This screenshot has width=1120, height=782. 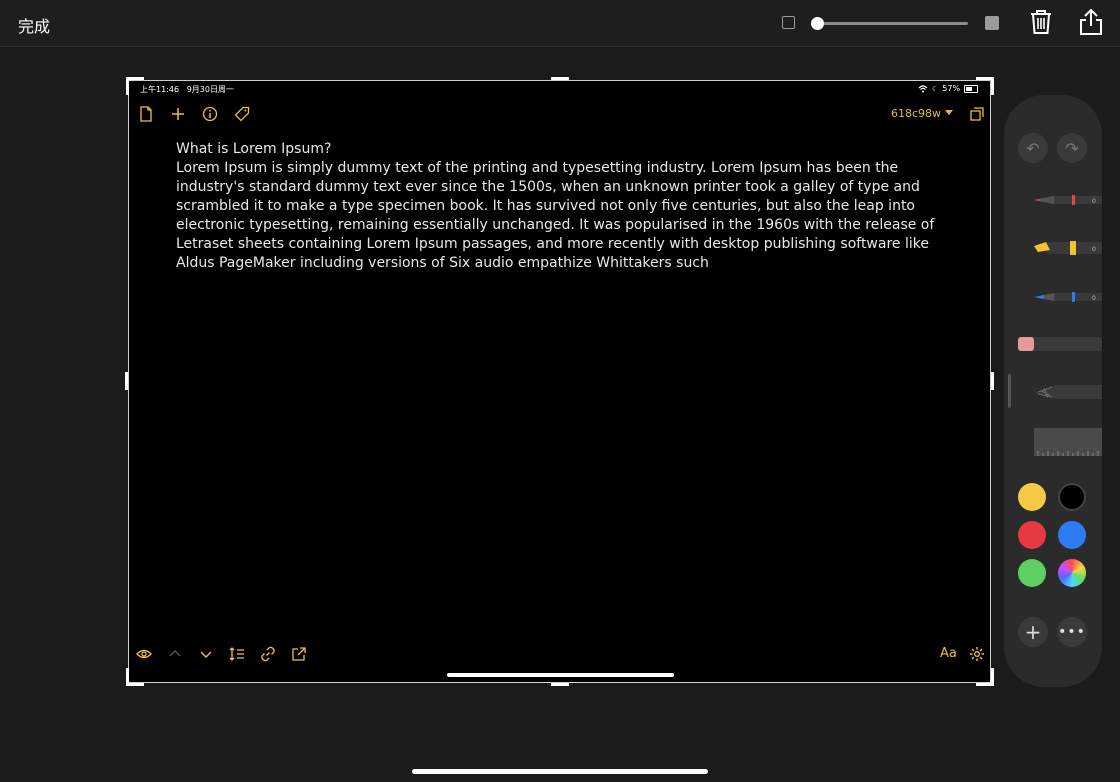 What do you see at coordinates (948, 653) in the screenshot?
I see `font-button: Aa` at bounding box center [948, 653].